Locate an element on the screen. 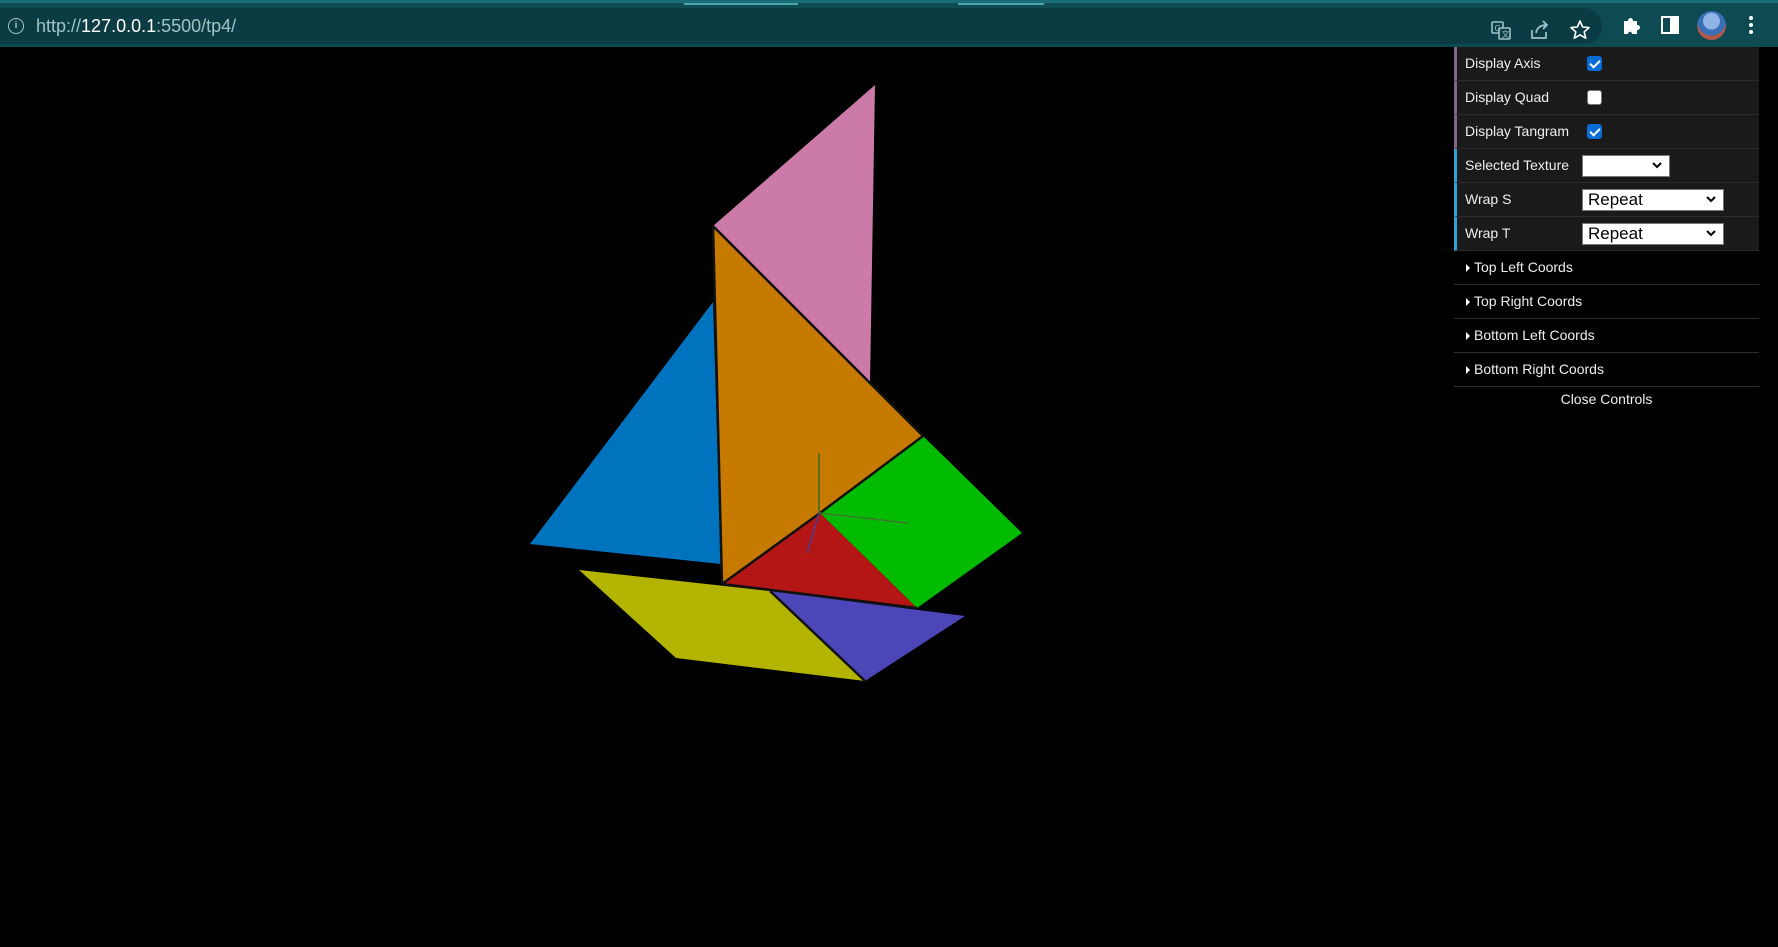 The image size is (1778, 947). selected-texture-row: Selected Texture is located at coordinates (1606, 166).